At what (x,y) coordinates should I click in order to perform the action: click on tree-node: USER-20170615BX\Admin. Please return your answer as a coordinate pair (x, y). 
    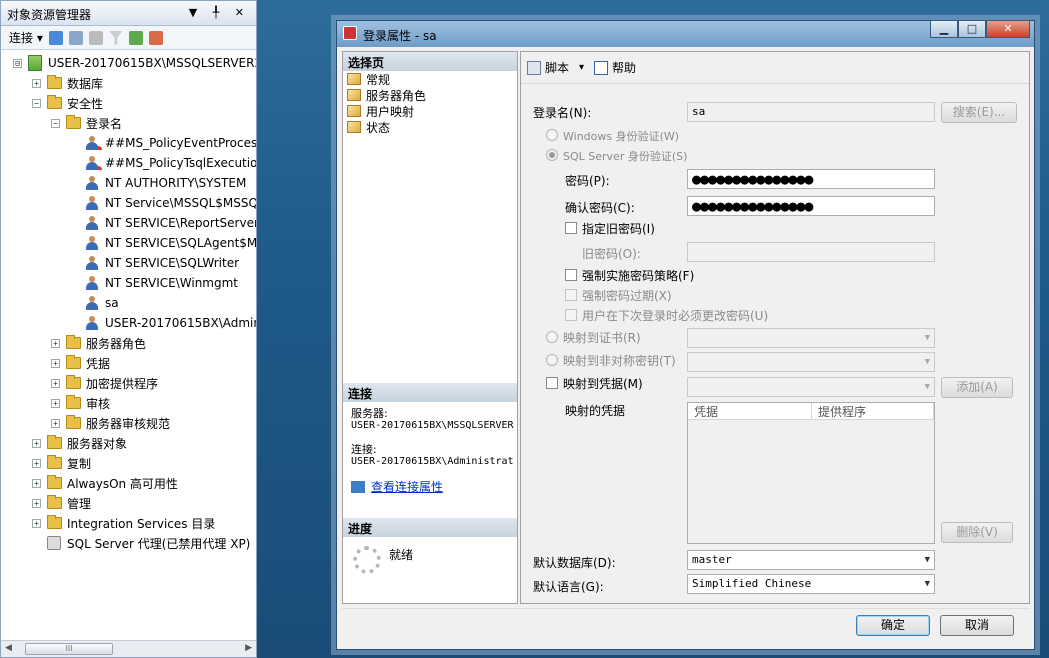
    Looking at the image, I should click on (163, 323).